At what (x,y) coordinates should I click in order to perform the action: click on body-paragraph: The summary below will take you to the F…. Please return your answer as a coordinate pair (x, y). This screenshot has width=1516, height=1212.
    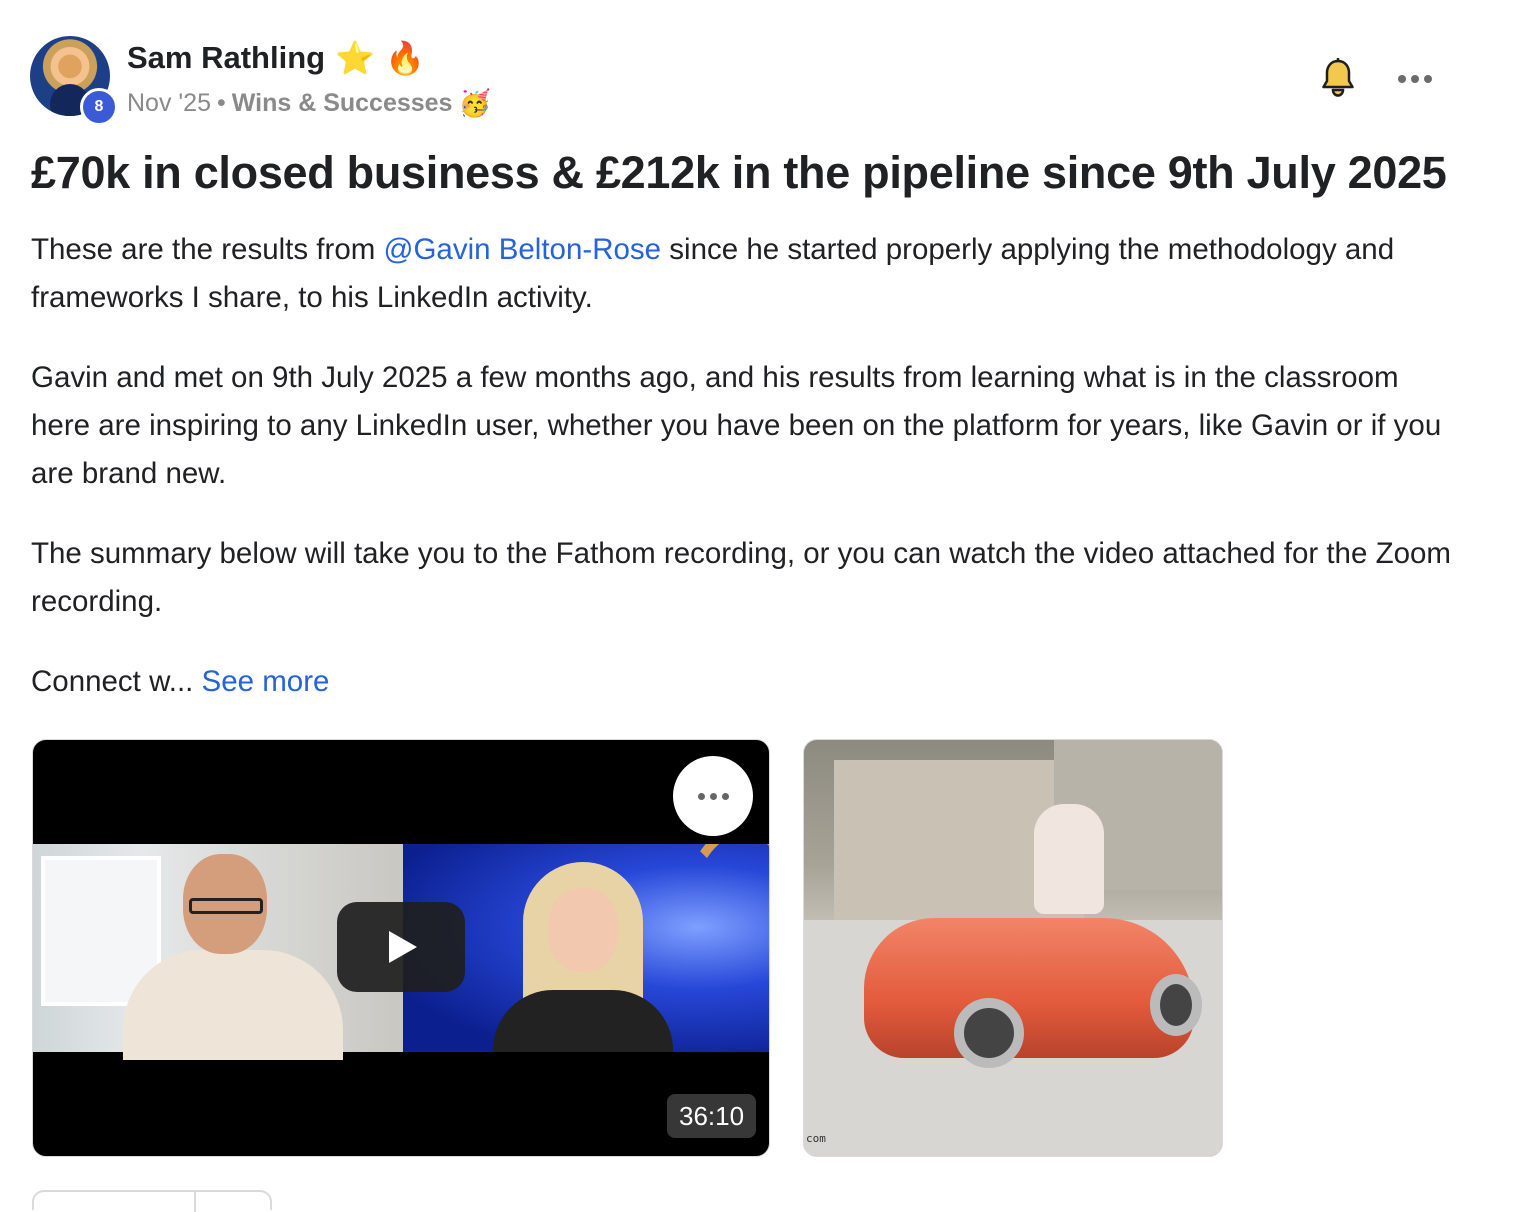
    Looking at the image, I should click on (741, 577).